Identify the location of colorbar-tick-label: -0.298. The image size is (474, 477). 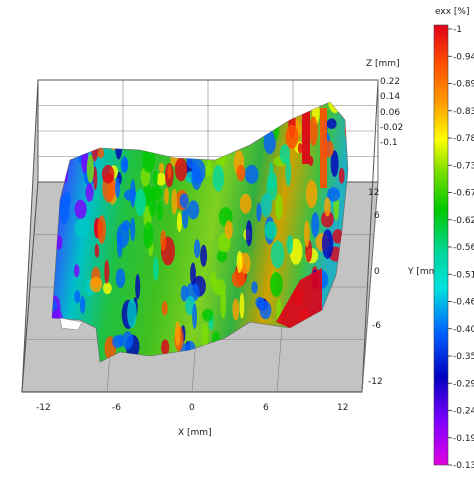
(463, 384).